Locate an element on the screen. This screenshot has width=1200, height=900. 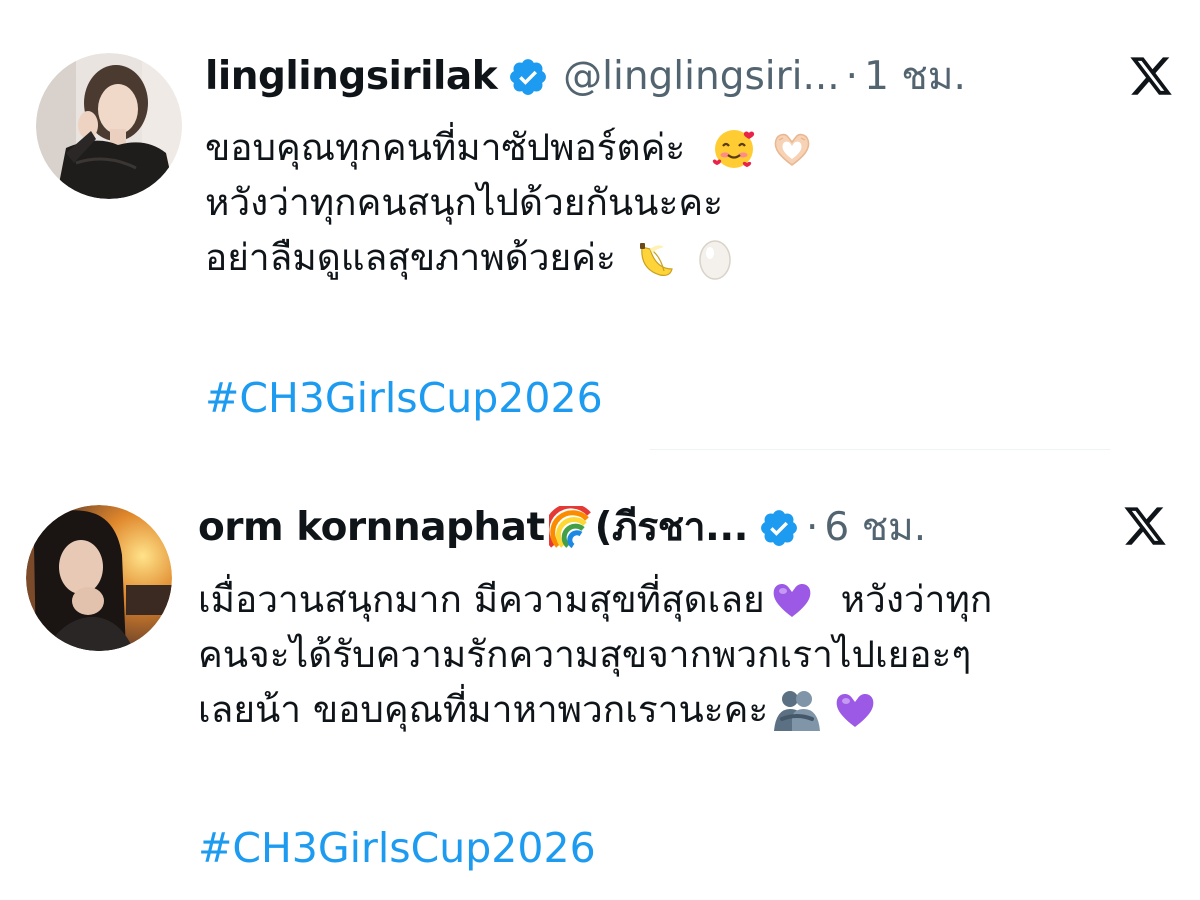
timestamp: 1 ชม. is located at coordinates (915, 77).